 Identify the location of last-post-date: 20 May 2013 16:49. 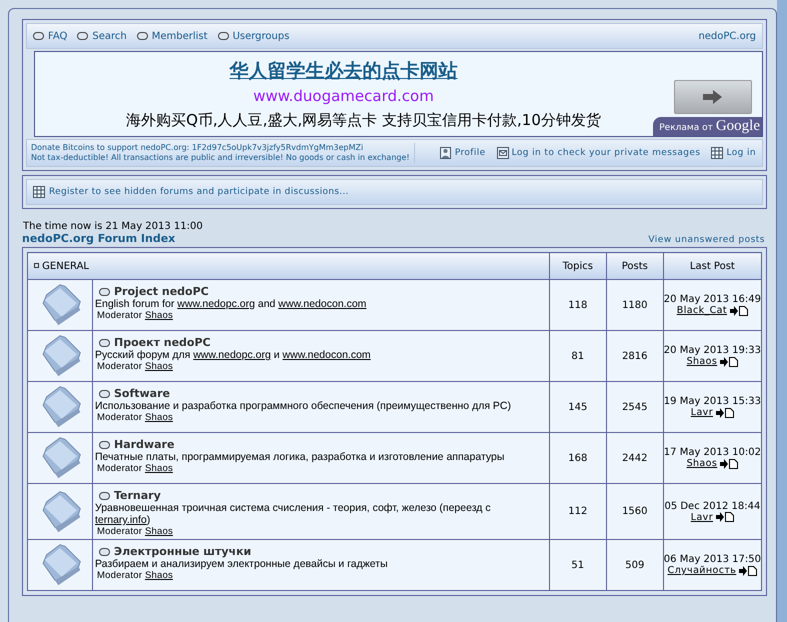
(712, 299).